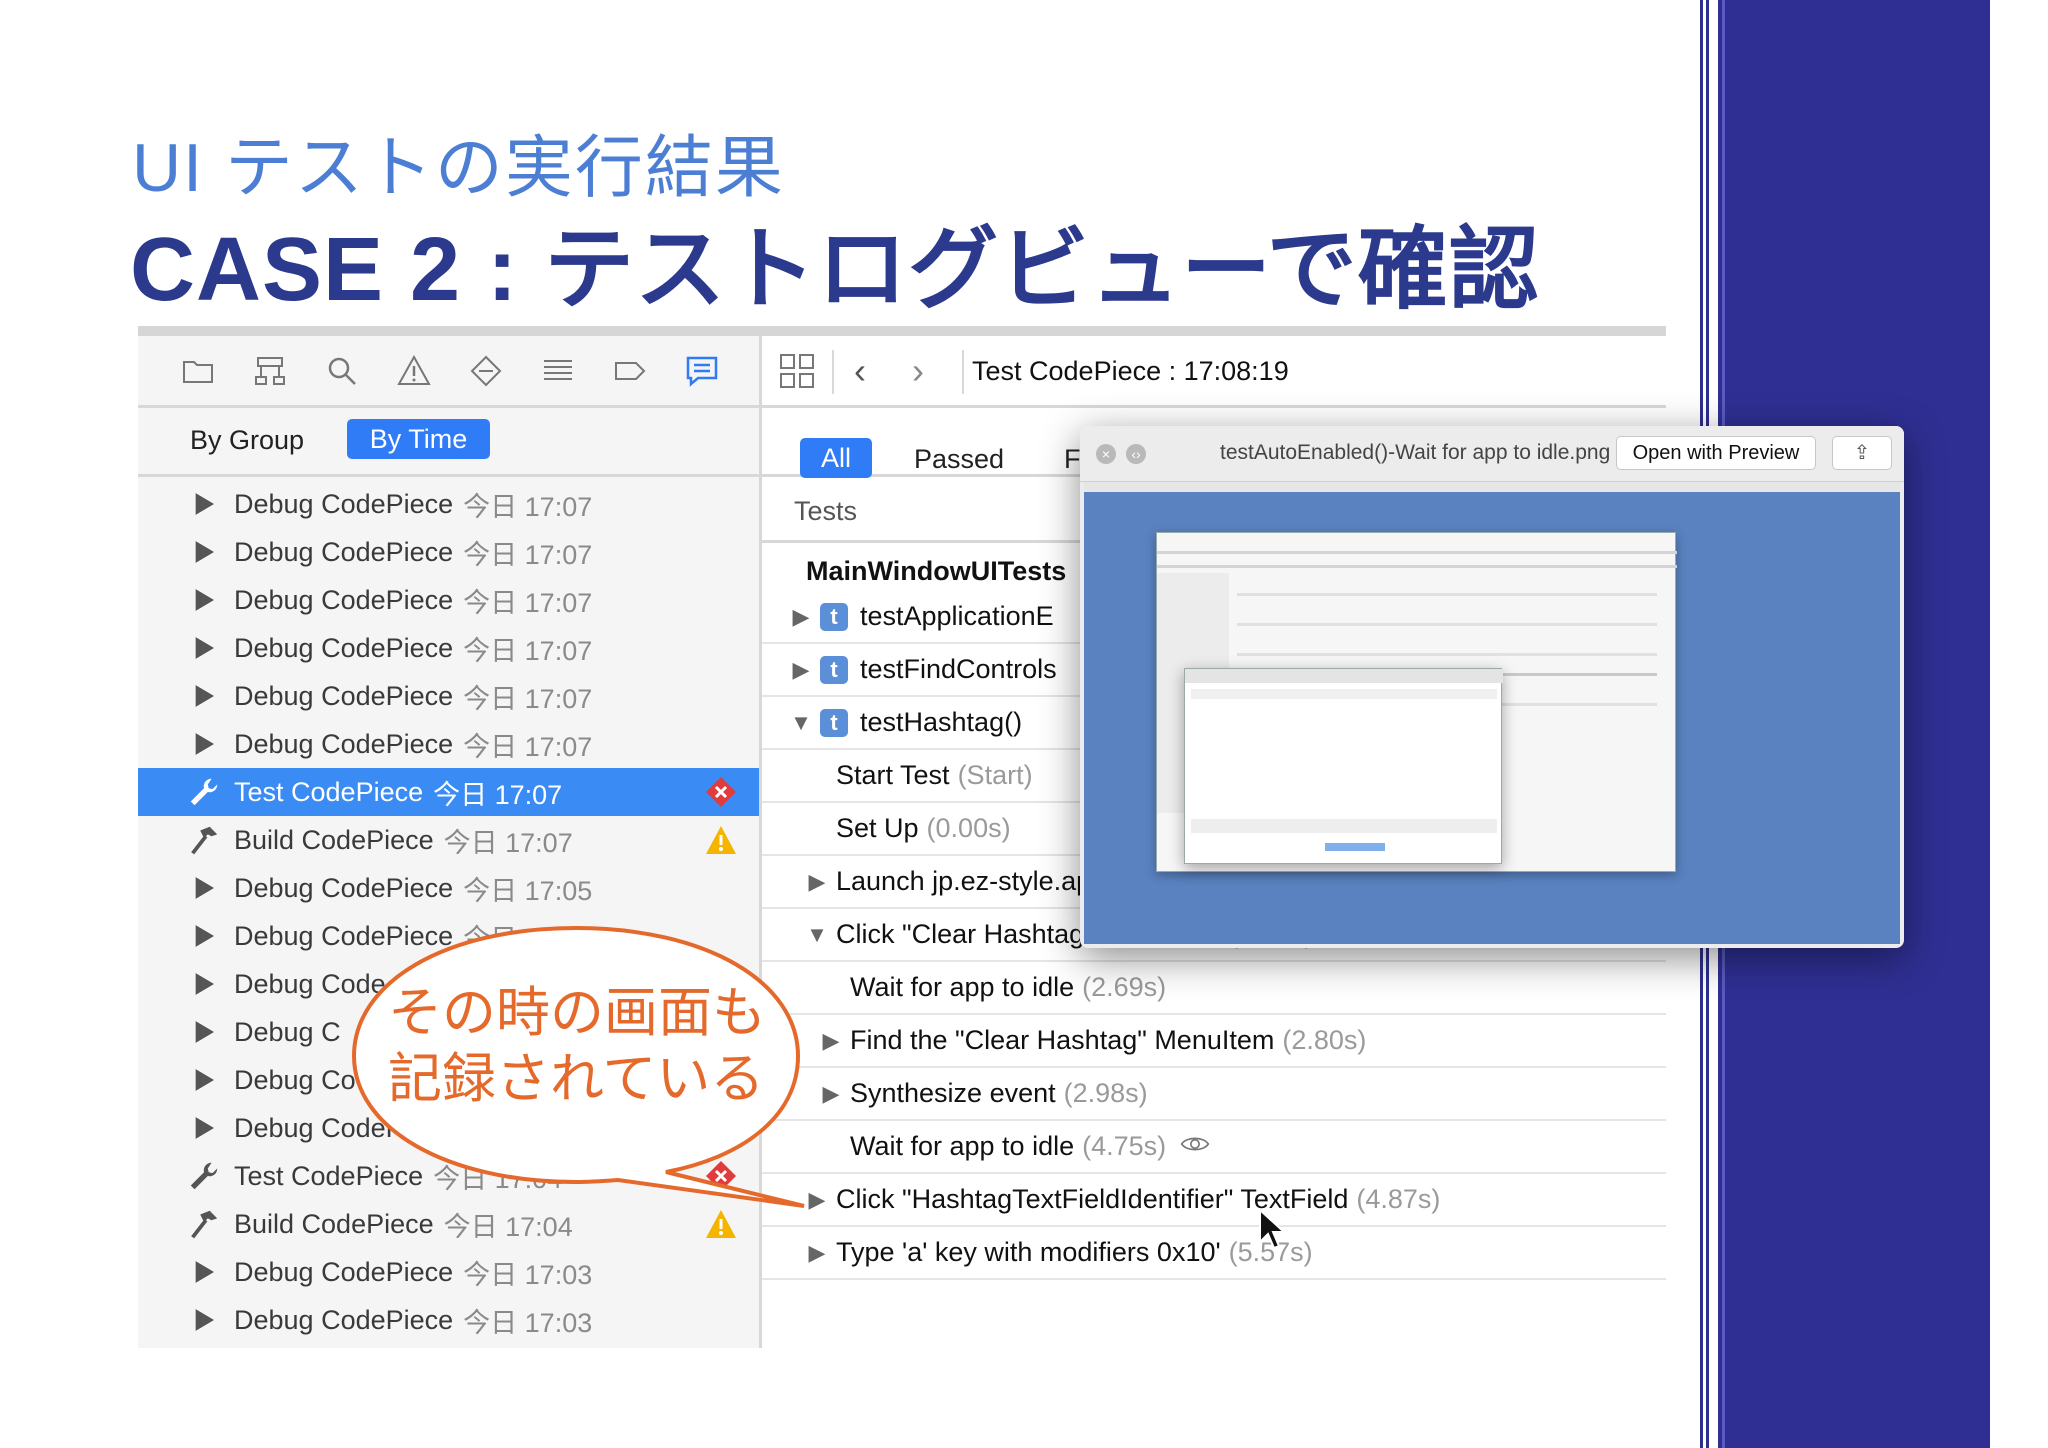  What do you see at coordinates (702, 371) in the screenshot?
I see `report-icon` at bounding box center [702, 371].